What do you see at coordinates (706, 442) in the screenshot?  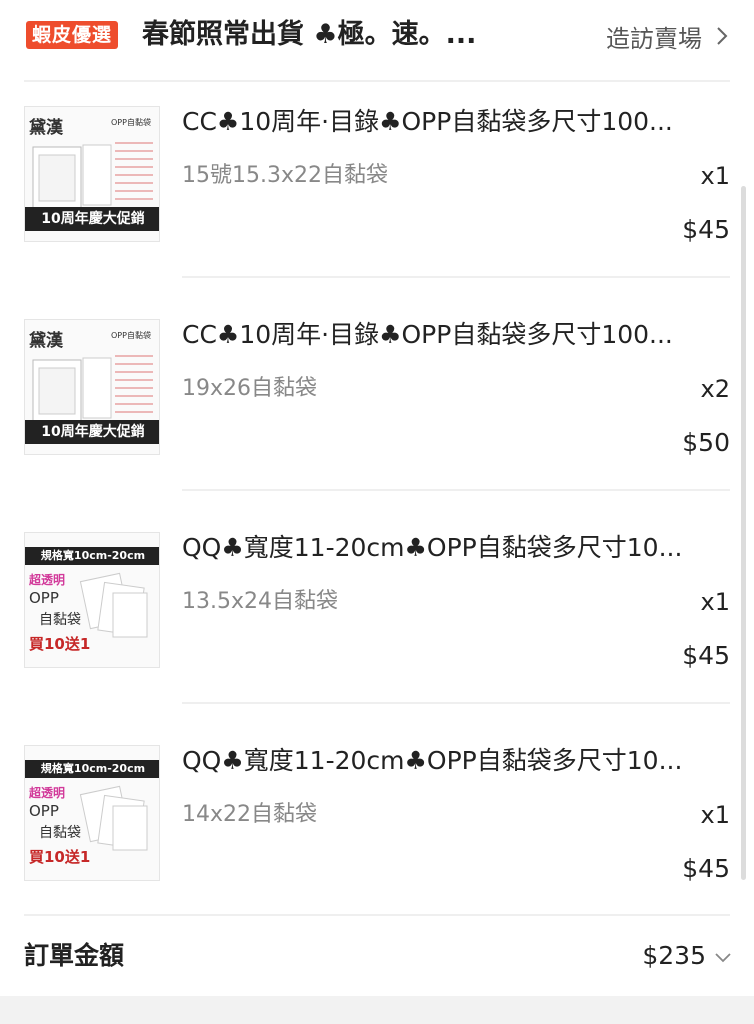 I see `product-price: $50` at bounding box center [706, 442].